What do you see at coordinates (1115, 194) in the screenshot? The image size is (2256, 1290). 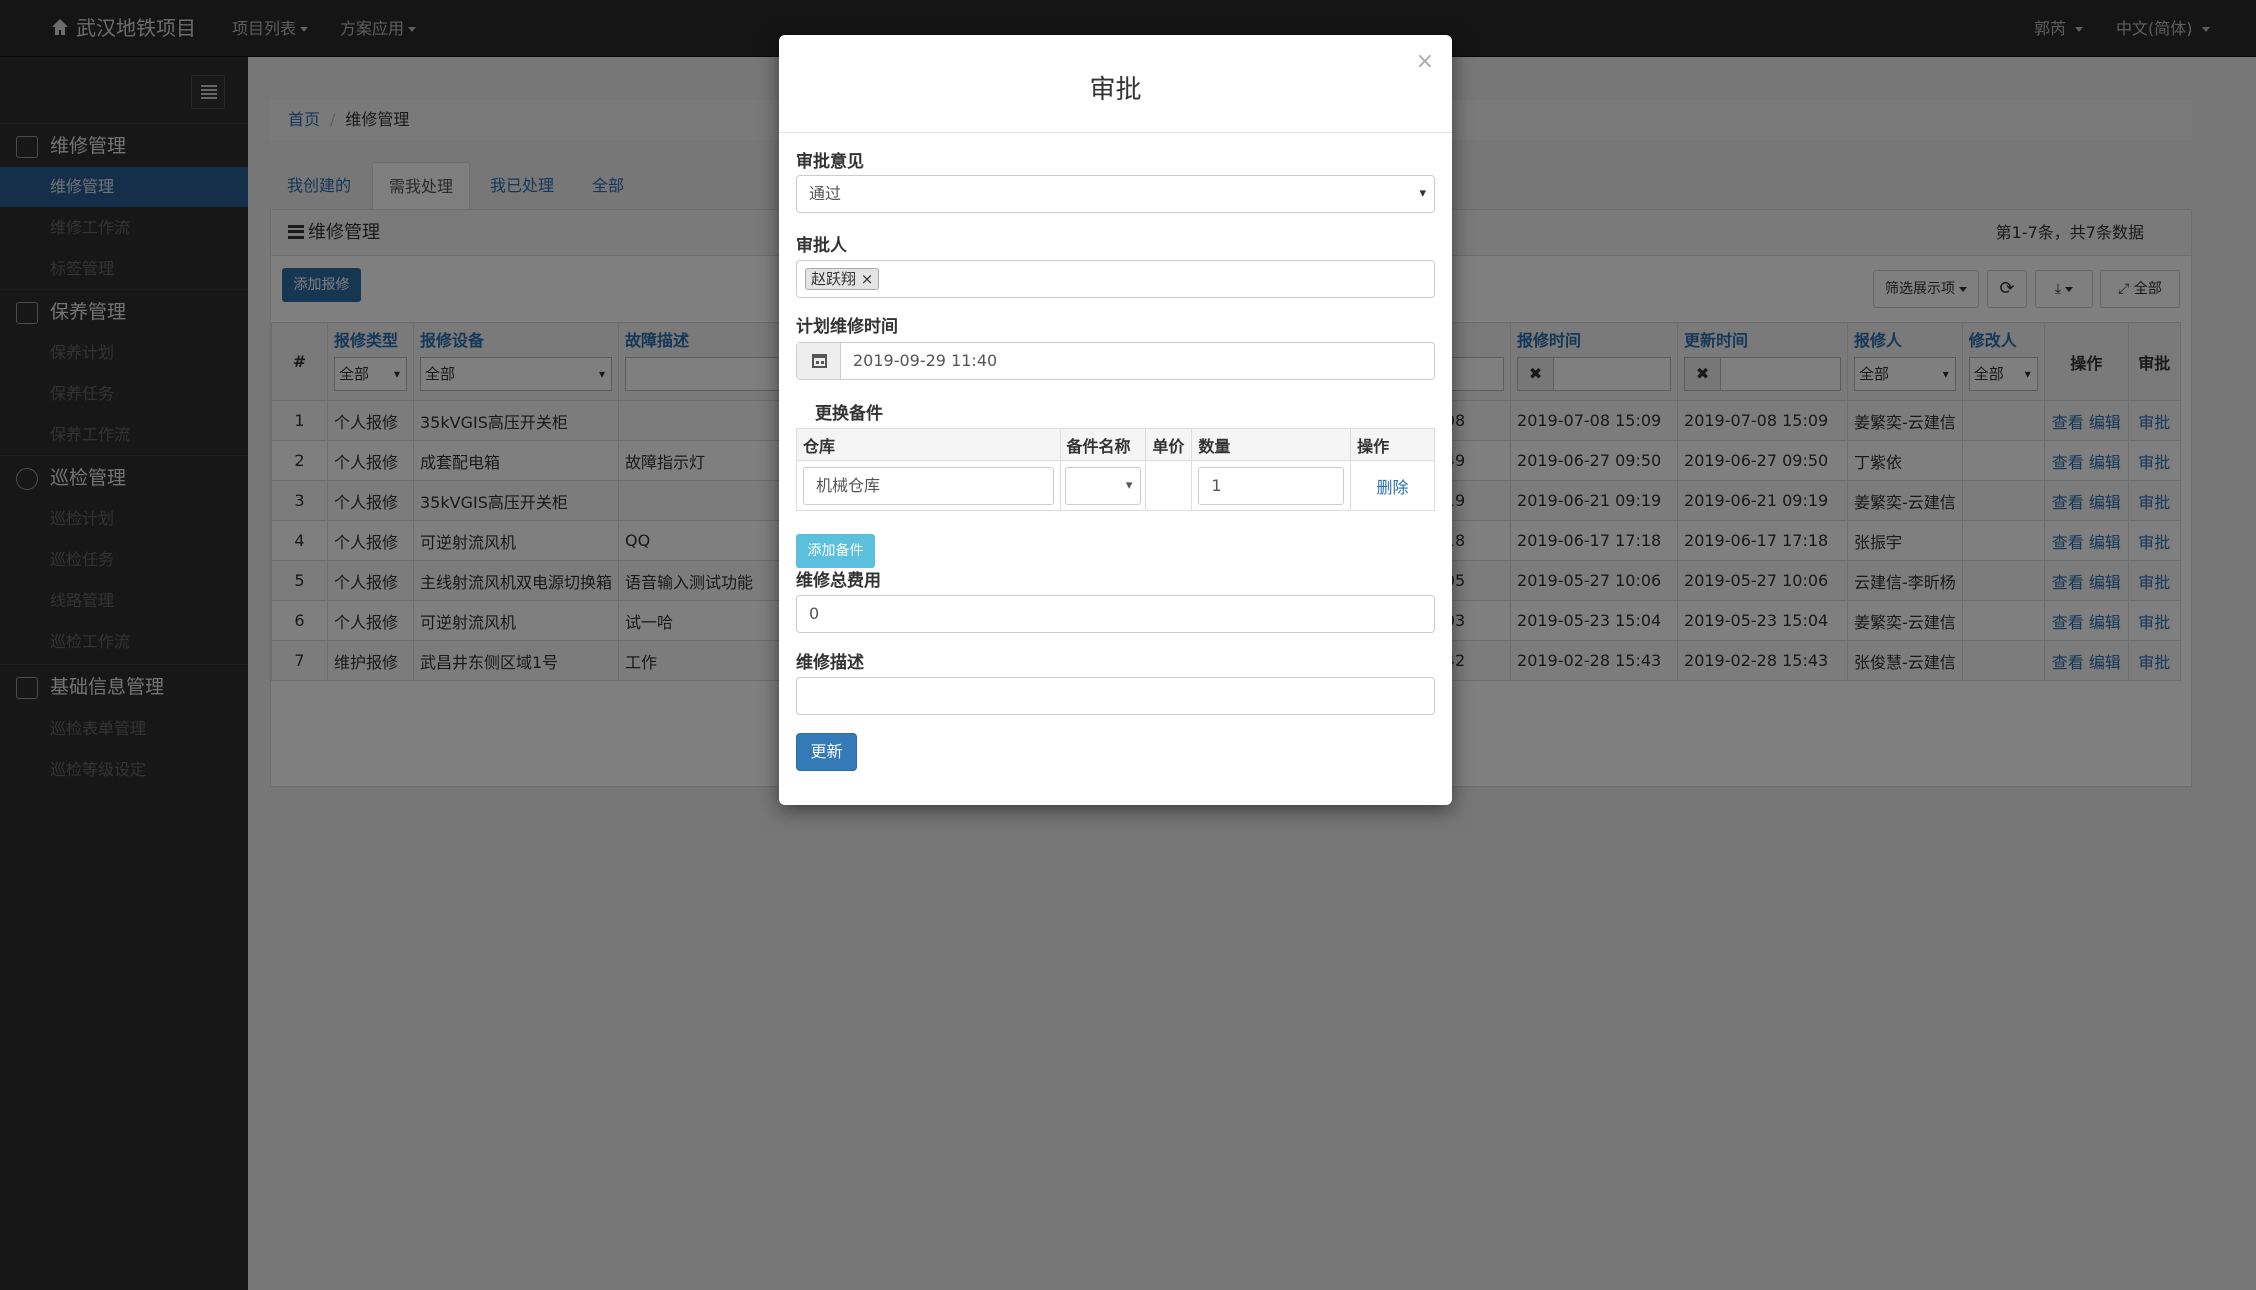 I see `opinion-select: 通过 ▾` at bounding box center [1115, 194].